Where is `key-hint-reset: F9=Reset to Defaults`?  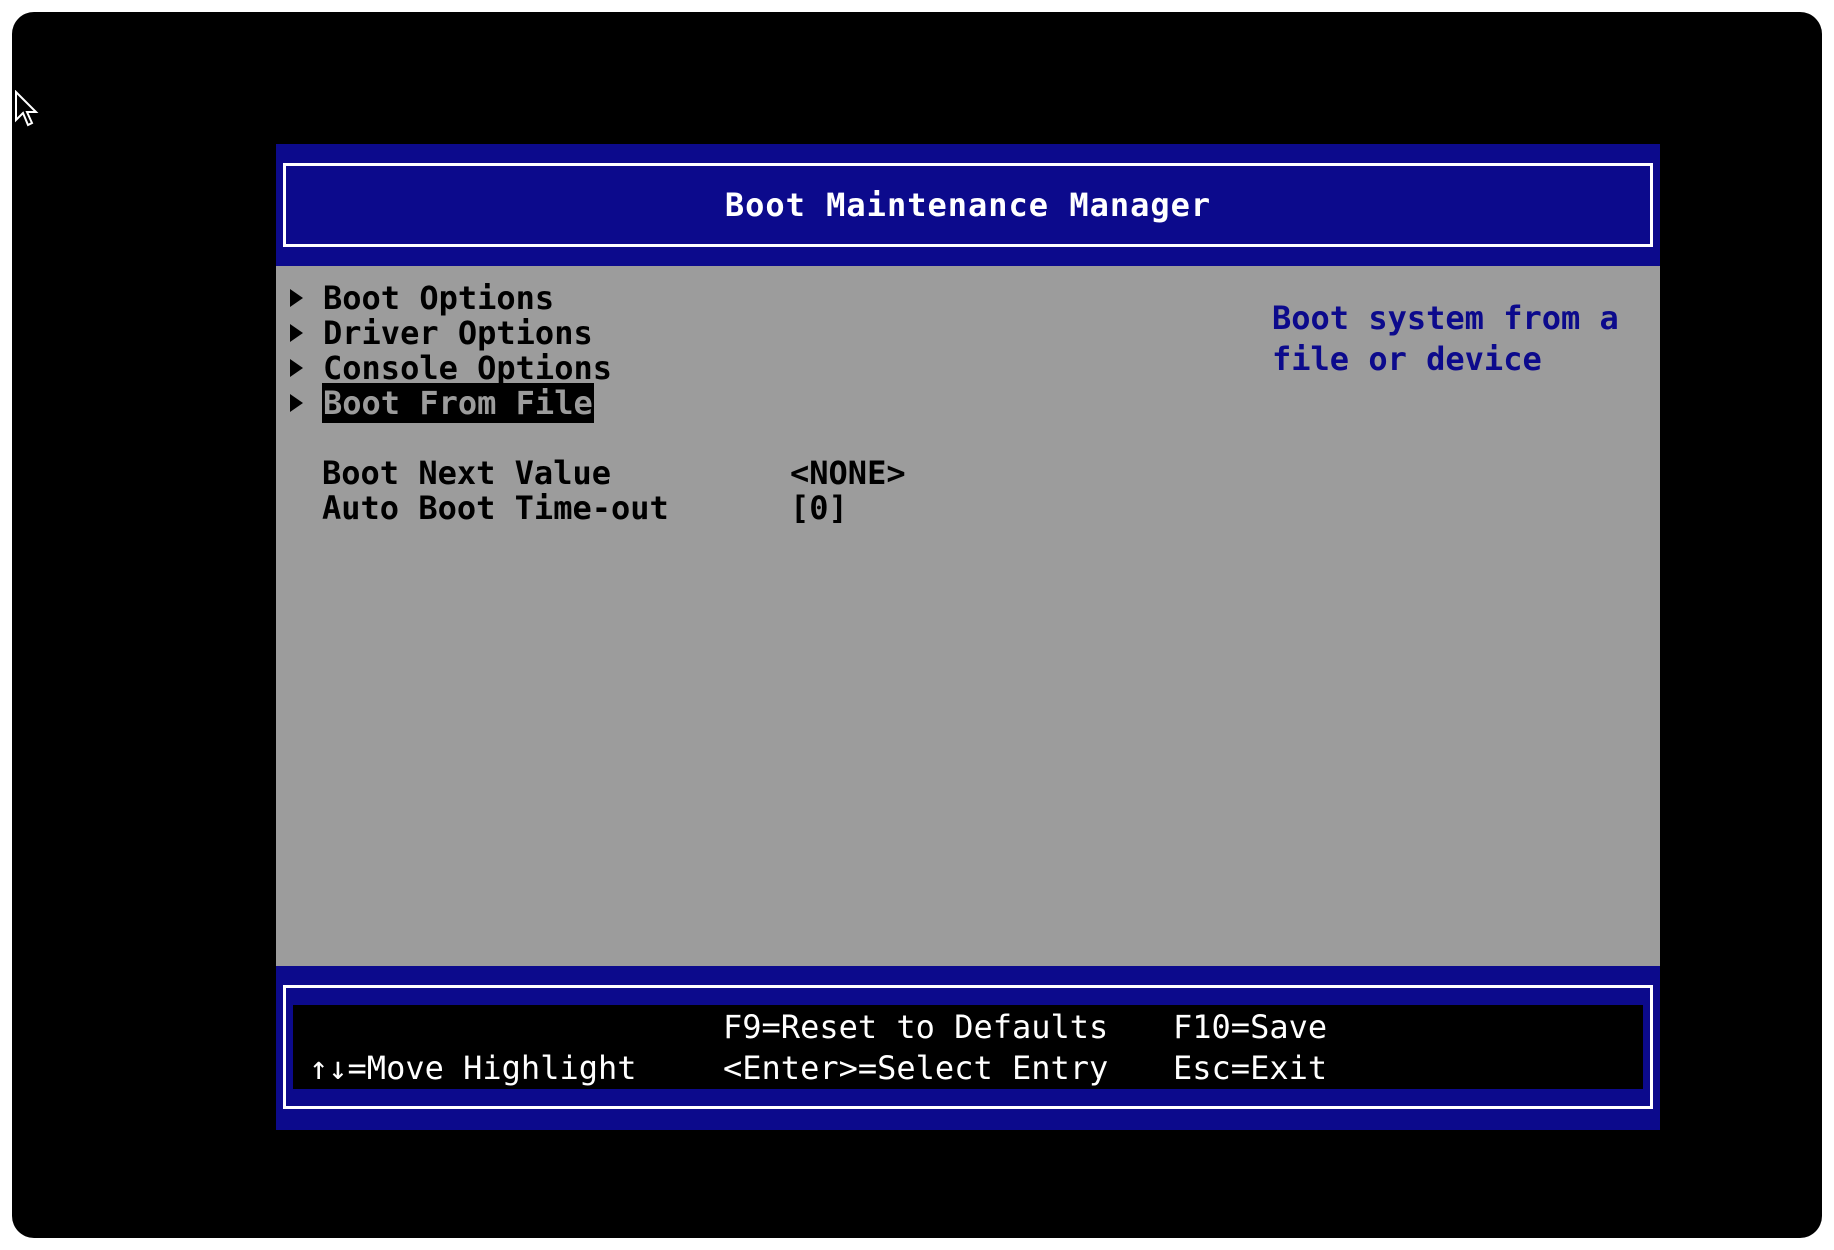 key-hint-reset: F9=Reset to Defaults is located at coordinates (916, 1027).